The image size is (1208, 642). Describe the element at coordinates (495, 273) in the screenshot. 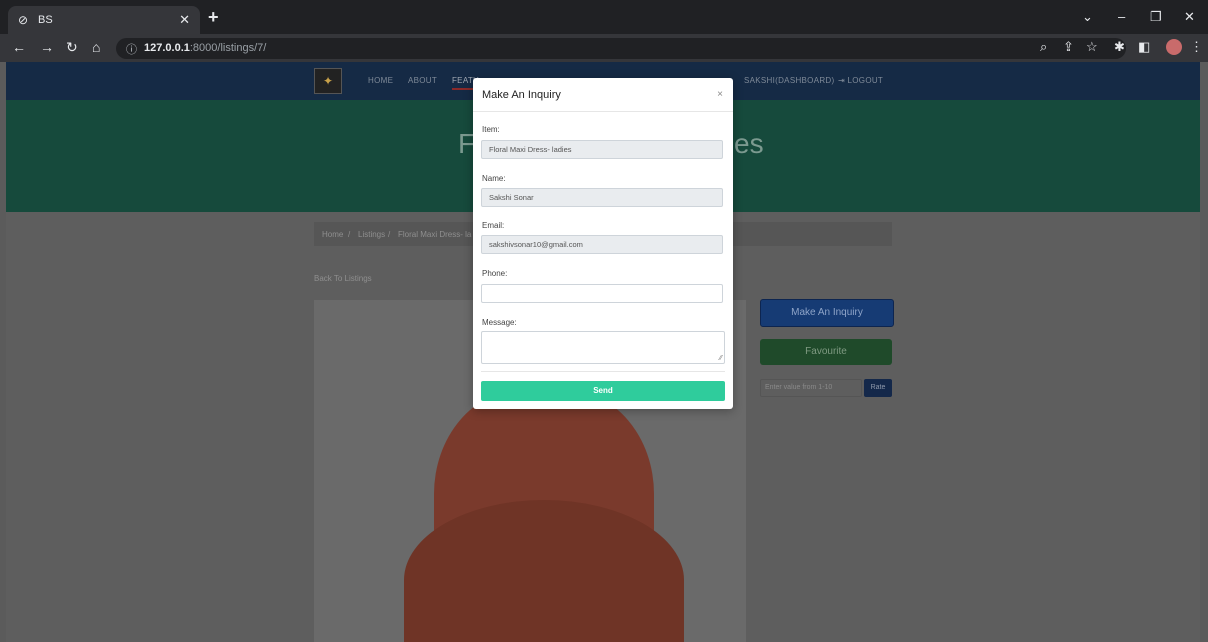

I see `phone-label: Phone:` at that location.